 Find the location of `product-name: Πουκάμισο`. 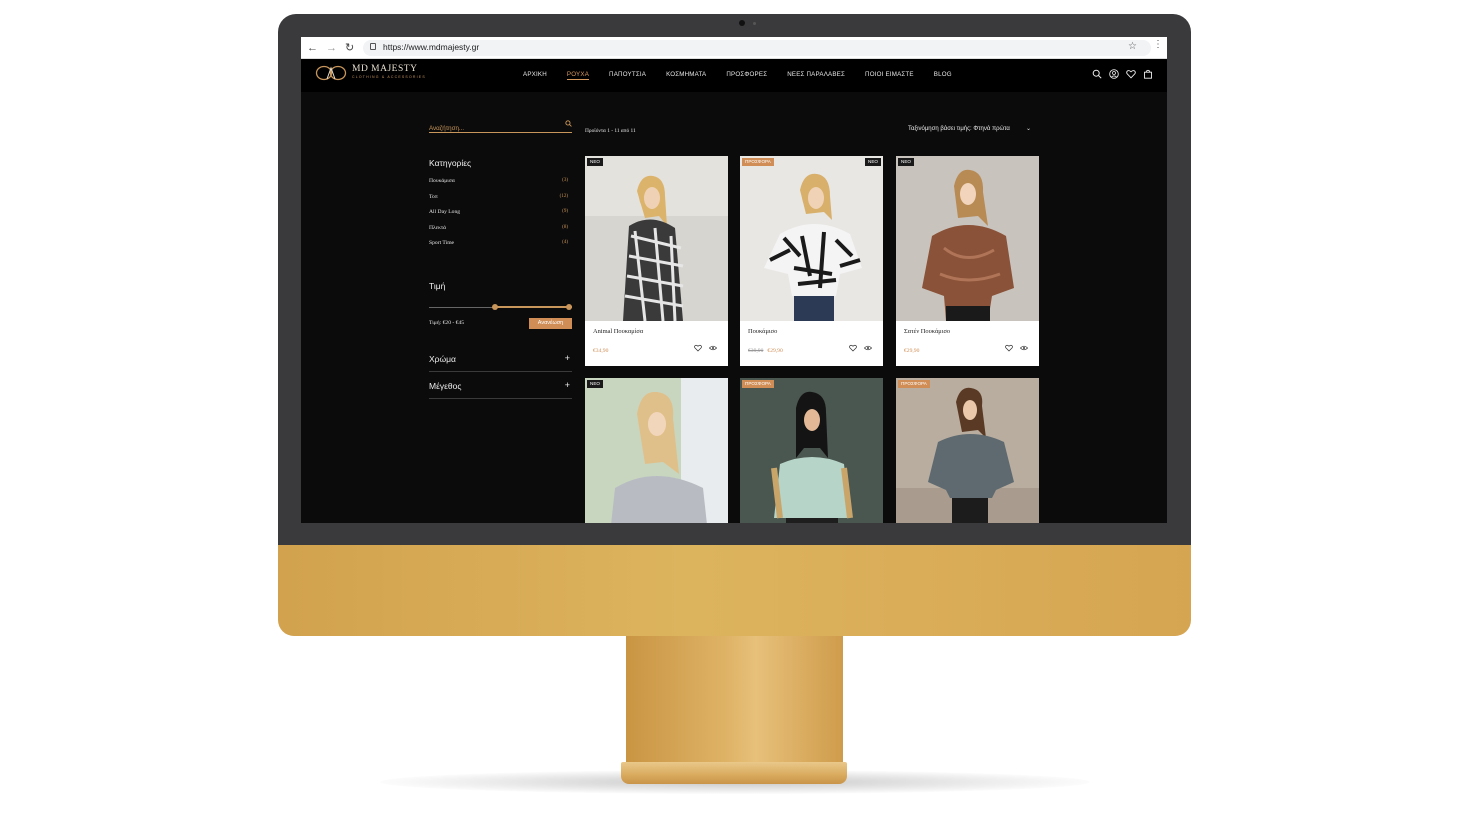

product-name: Πουκάμισο is located at coordinates (762, 331).